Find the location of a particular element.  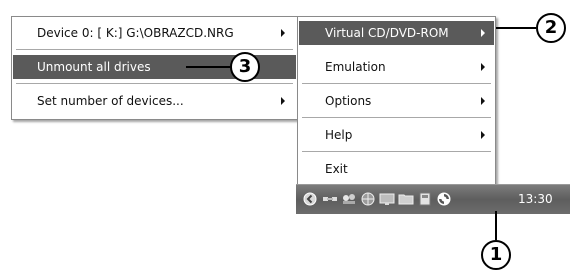

callout-1: 1 is located at coordinates (496, 255).